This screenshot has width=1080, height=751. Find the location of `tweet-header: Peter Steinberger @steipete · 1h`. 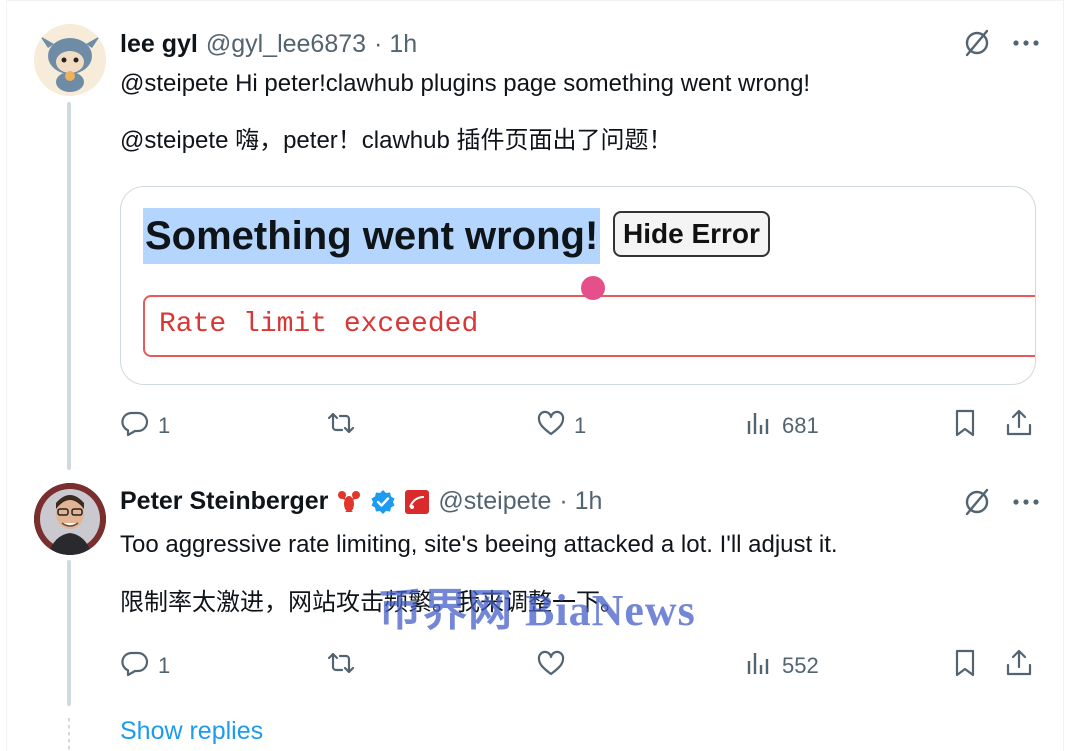

tweet-header: Peter Steinberger @steipete · 1h is located at coordinates (361, 501).